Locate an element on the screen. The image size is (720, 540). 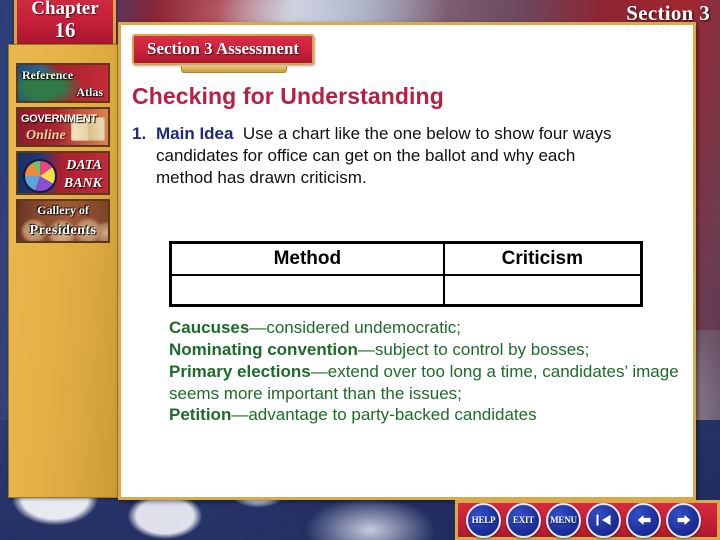
next-slide-button is located at coordinates (683, 520).